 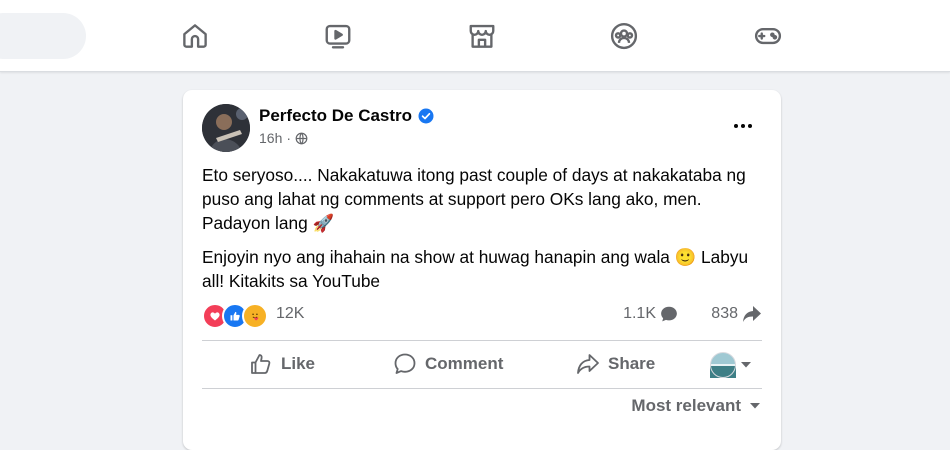 I want to click on reaction-icons, so click(x=235, y=316).